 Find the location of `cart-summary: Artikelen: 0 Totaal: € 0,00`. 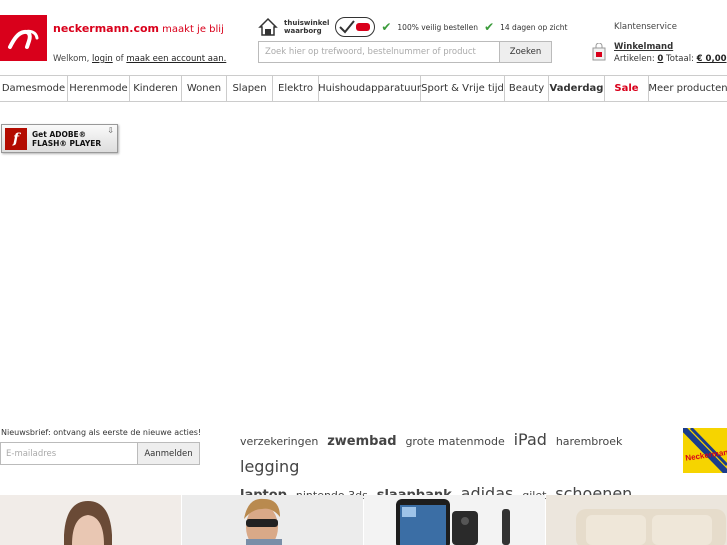

cart-summary: Artikelen: 0 Totaal: € 0,00 is located at coordinates (670, 59).